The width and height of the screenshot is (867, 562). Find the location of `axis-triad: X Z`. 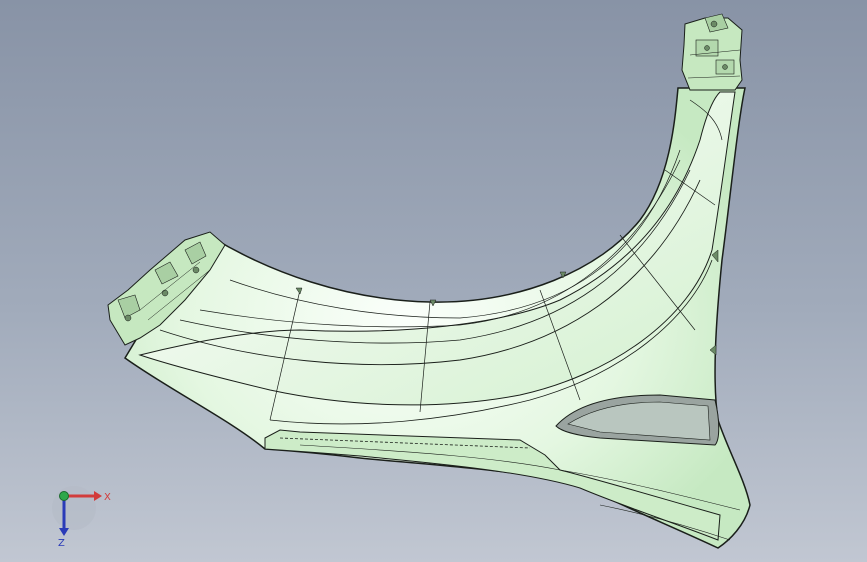

axis-triad: X Z is located at coordinates (81, 517).